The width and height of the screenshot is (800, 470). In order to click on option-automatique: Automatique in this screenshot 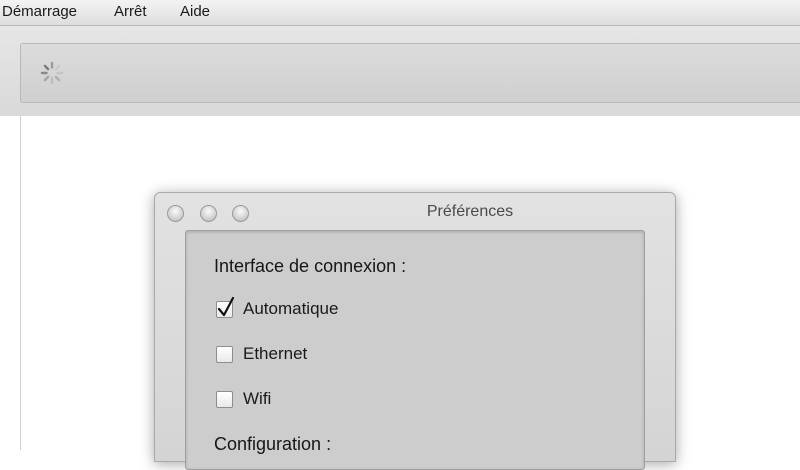, I will do `click(277, 308)`.